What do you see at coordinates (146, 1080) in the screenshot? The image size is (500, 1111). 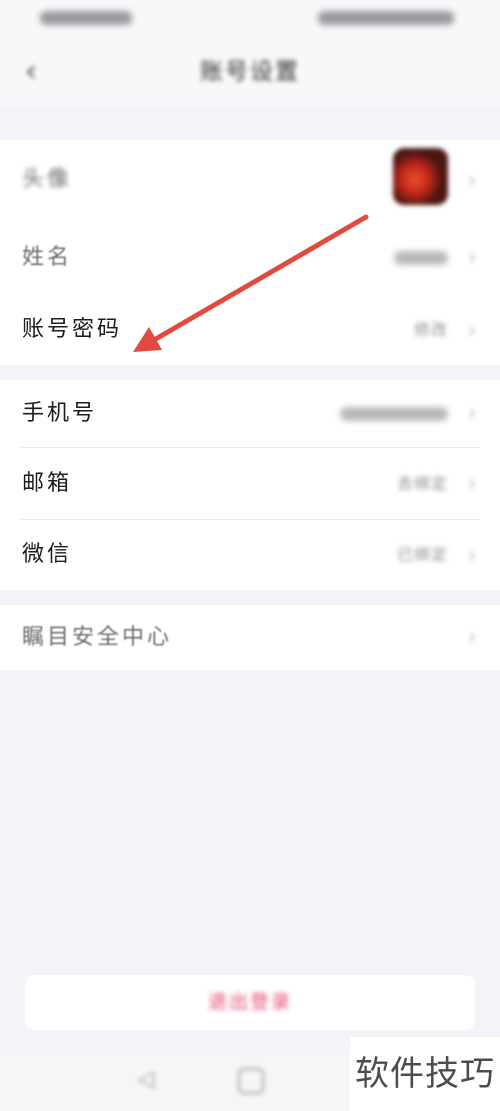 I see `nav-back-icon: ◁` at bounding box center [146, 1080].